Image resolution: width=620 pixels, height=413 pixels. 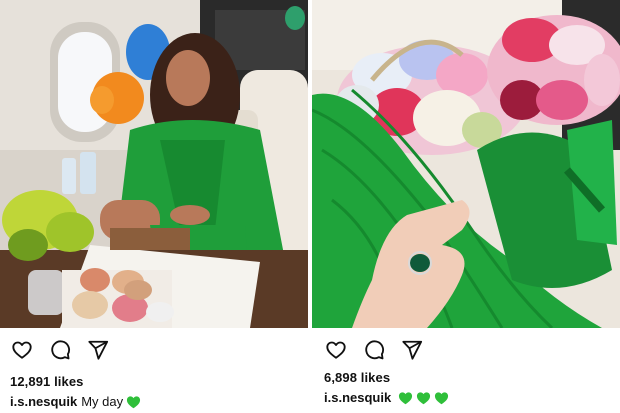 I want to click on post-caption: i.s.nesquik My day, so click(x=75, y=401).